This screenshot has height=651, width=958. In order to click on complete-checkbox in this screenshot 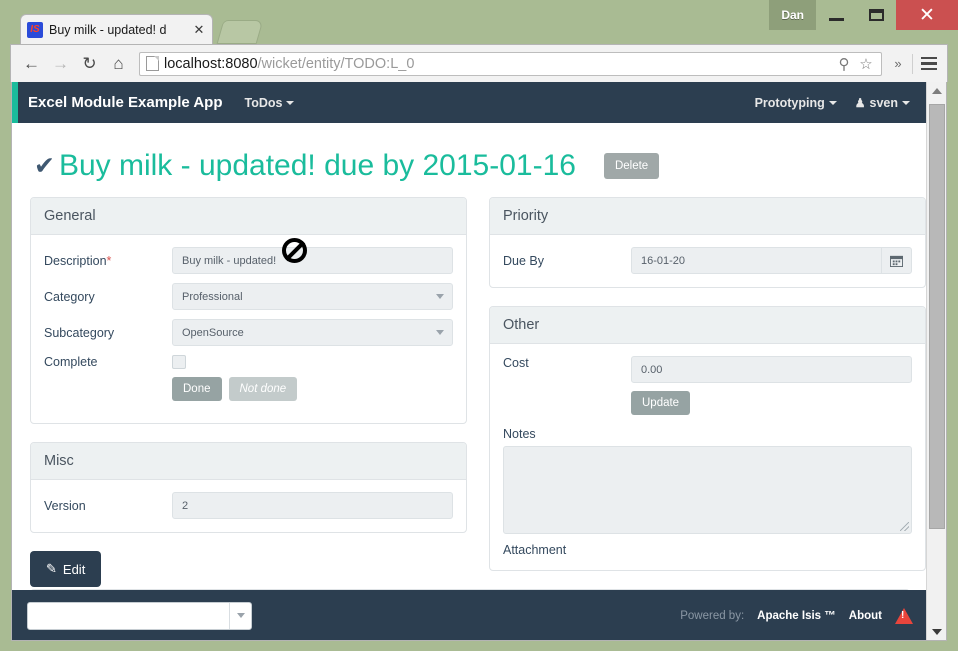, I will do `click(179, 362)`.